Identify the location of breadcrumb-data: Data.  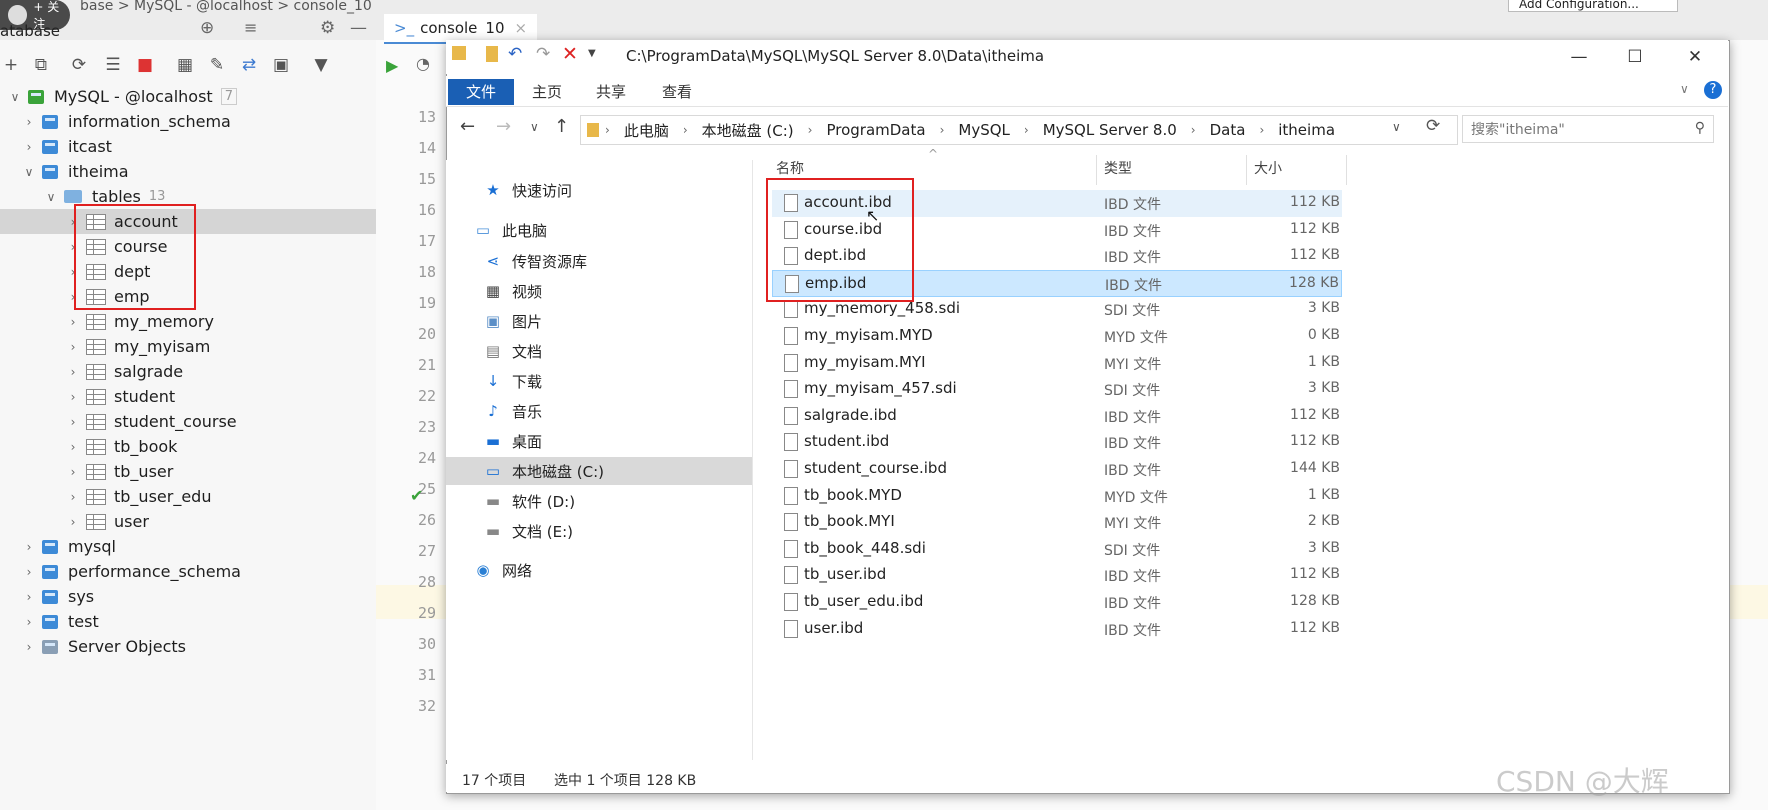
(1228, 130).